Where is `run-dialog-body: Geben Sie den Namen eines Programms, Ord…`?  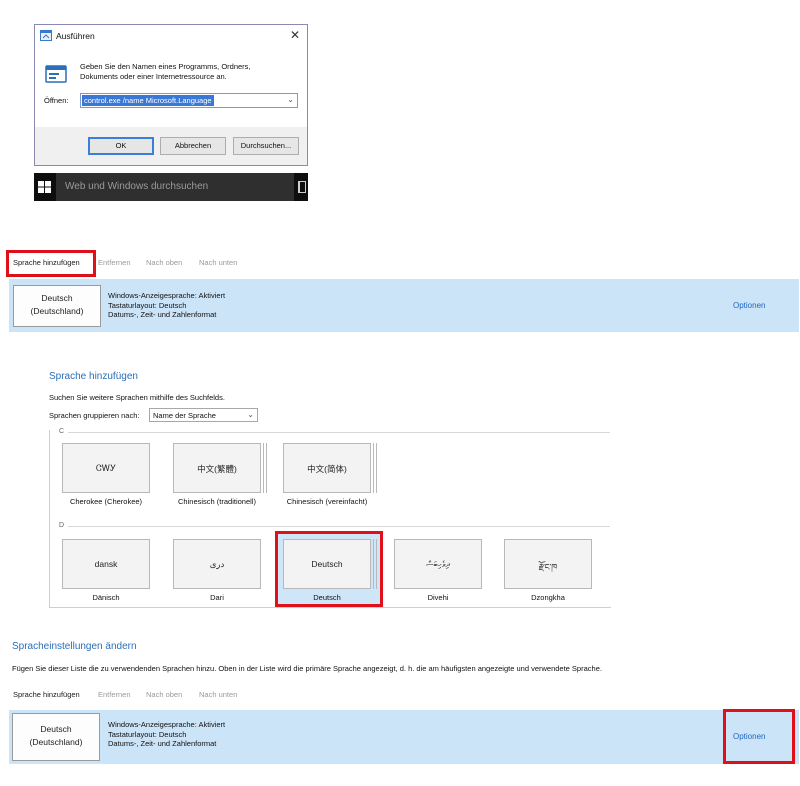
run-dialog-body: Geben Sie den Namen eines Programms, Ord… is located at coordinates (171, 88).